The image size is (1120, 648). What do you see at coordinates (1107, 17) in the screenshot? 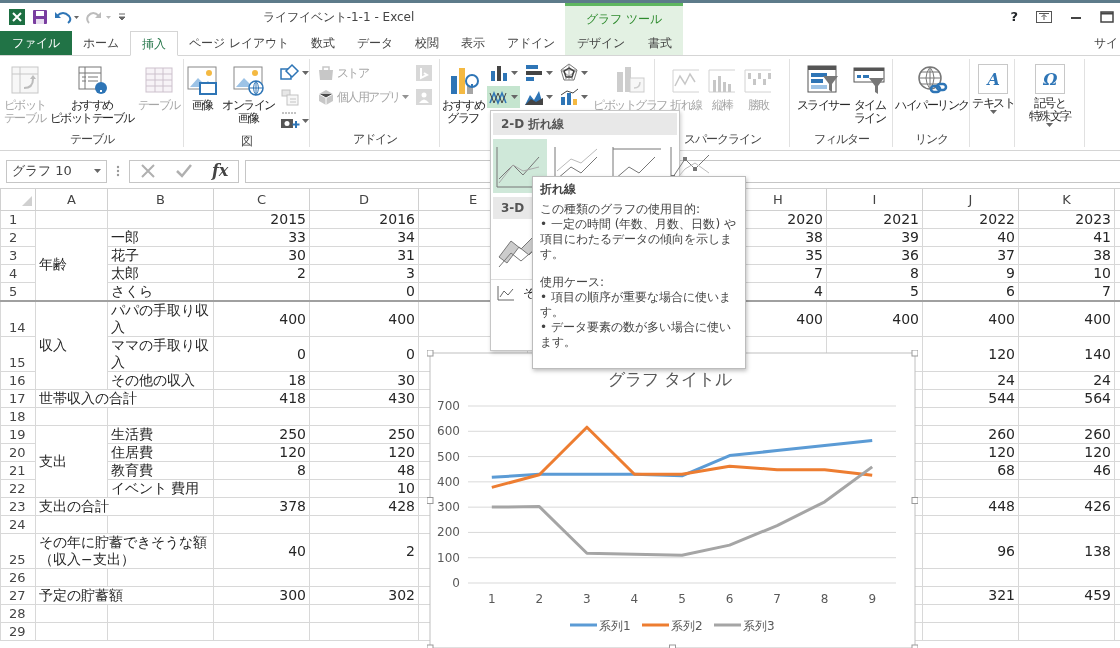
I see `maximize-icon` at bounding box center [1107, 17].